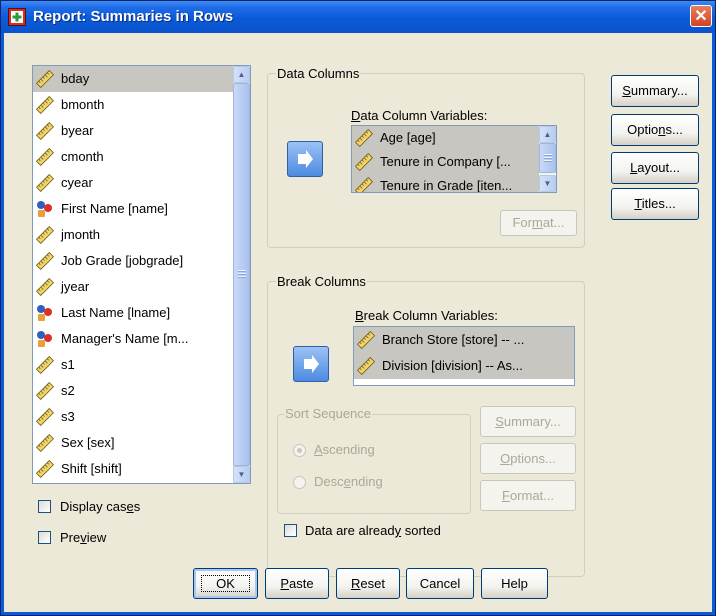 The width and height of the screenshot is (716, 616). Describe the element at coordinates (321, 281) in the screenshot. I see `break-columns-title: Break Columns` at that location.